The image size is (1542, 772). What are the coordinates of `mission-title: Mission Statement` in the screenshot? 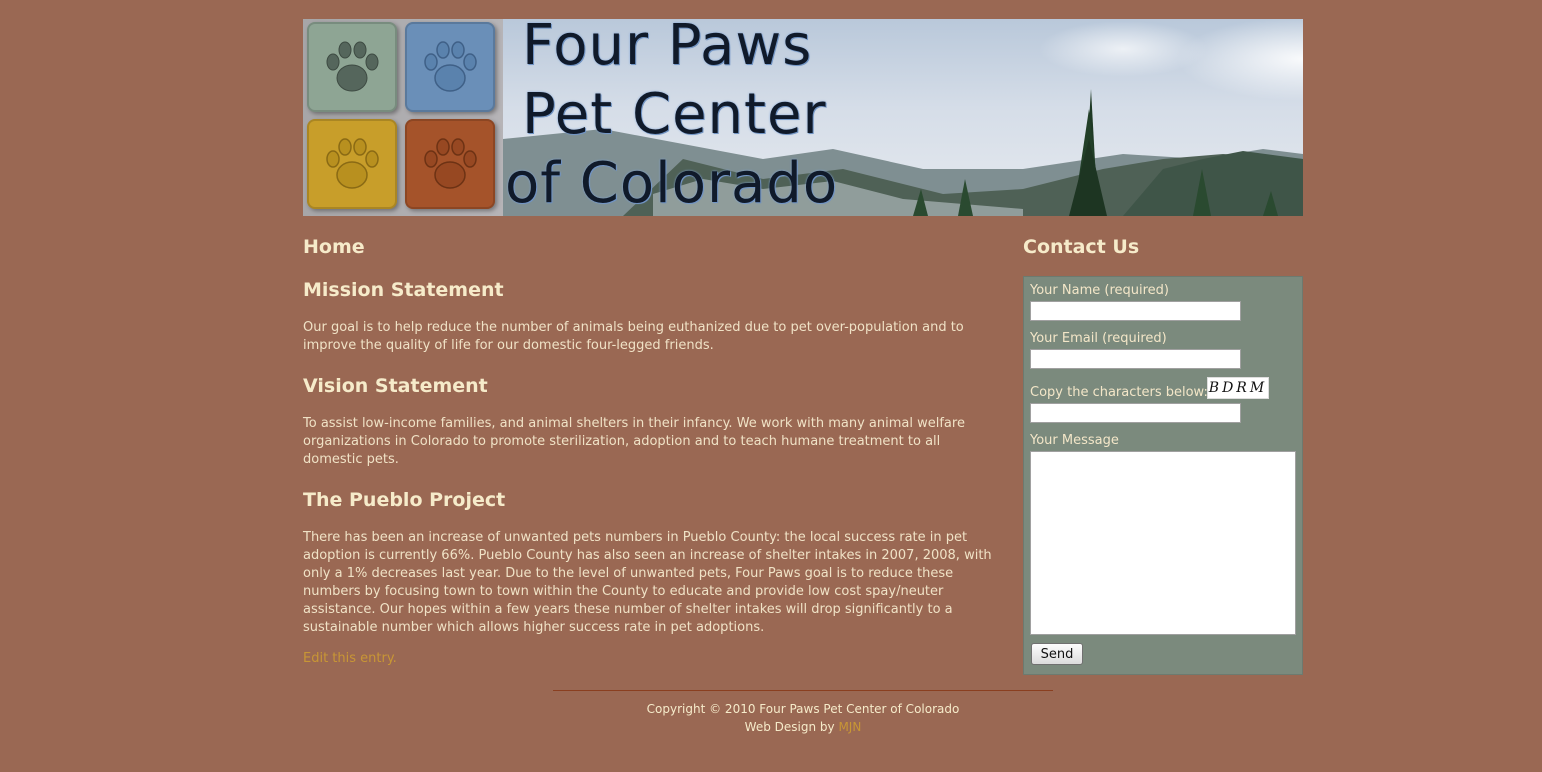 It's located at (403, 290).